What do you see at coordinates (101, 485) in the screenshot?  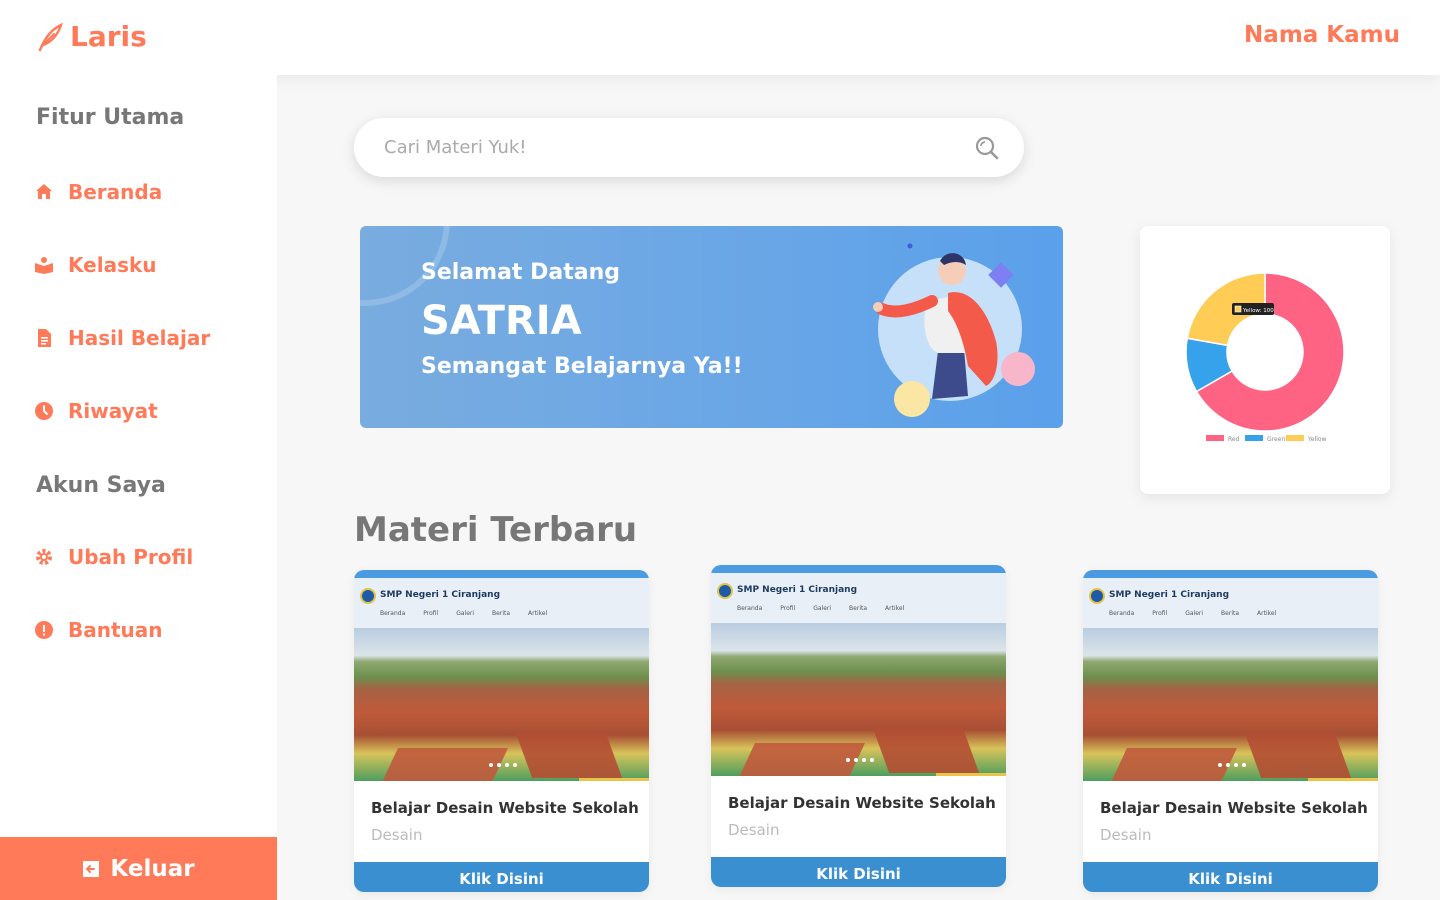 I see `section-title-account: Akun Saya` at bounding box center [101, 485].